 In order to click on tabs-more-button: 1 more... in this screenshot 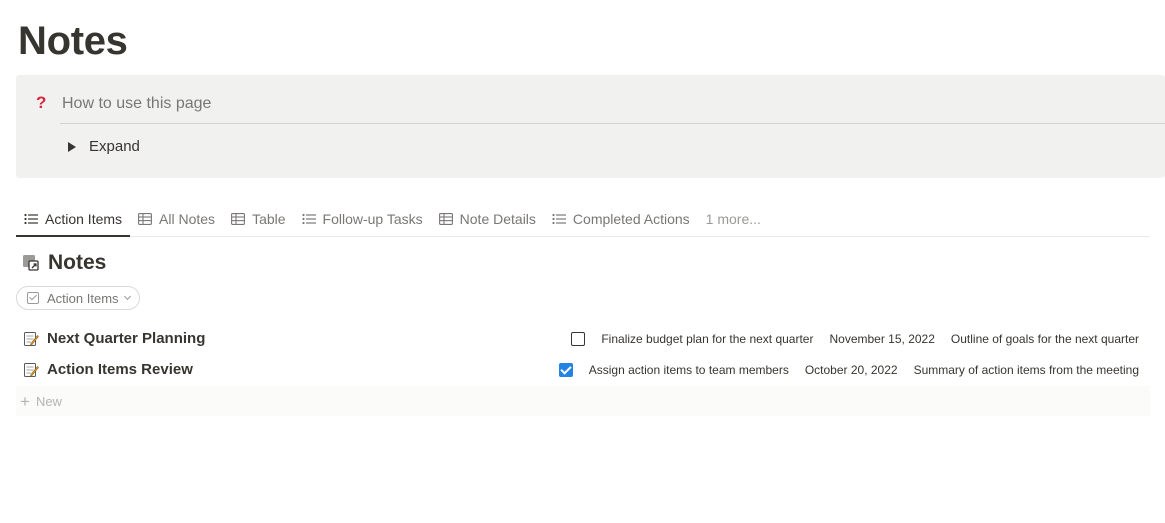, I will do `click(733, 218)`.